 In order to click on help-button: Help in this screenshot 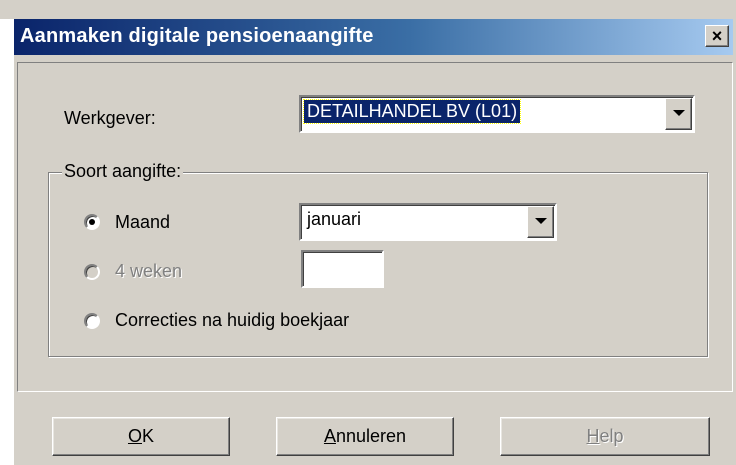, I will do `click(605, 436)`.